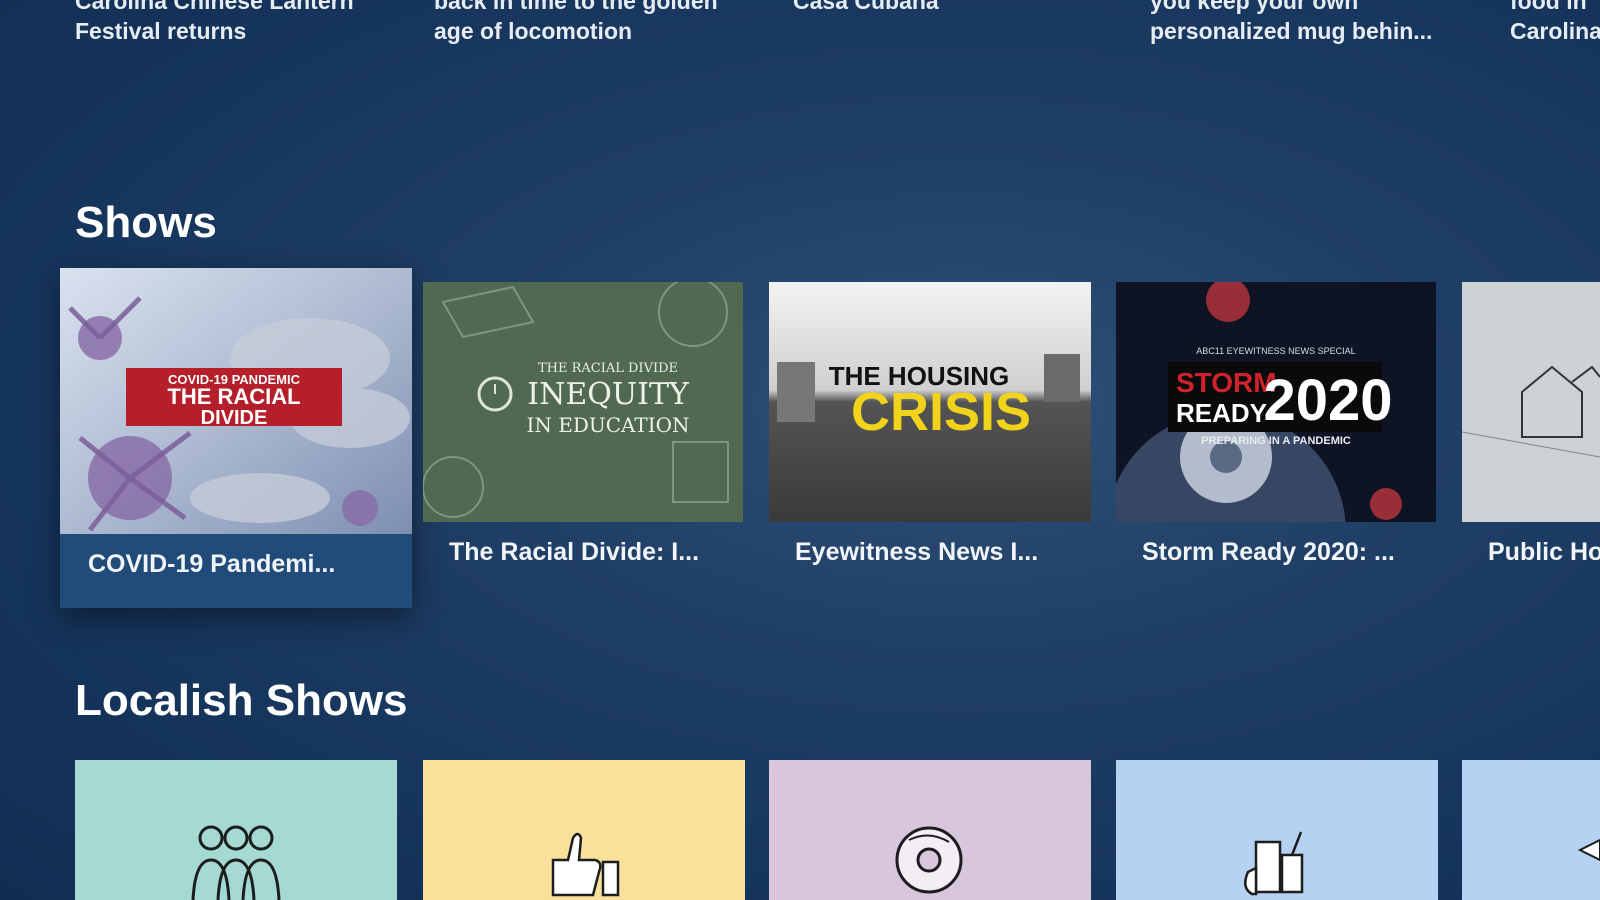 The height and width of the screenshot is (900, 1600). What do you see at coordinates (1226, 382) in the screenshot?
I see `art-text-line2: STORM` at bounding box center [1226, 382].